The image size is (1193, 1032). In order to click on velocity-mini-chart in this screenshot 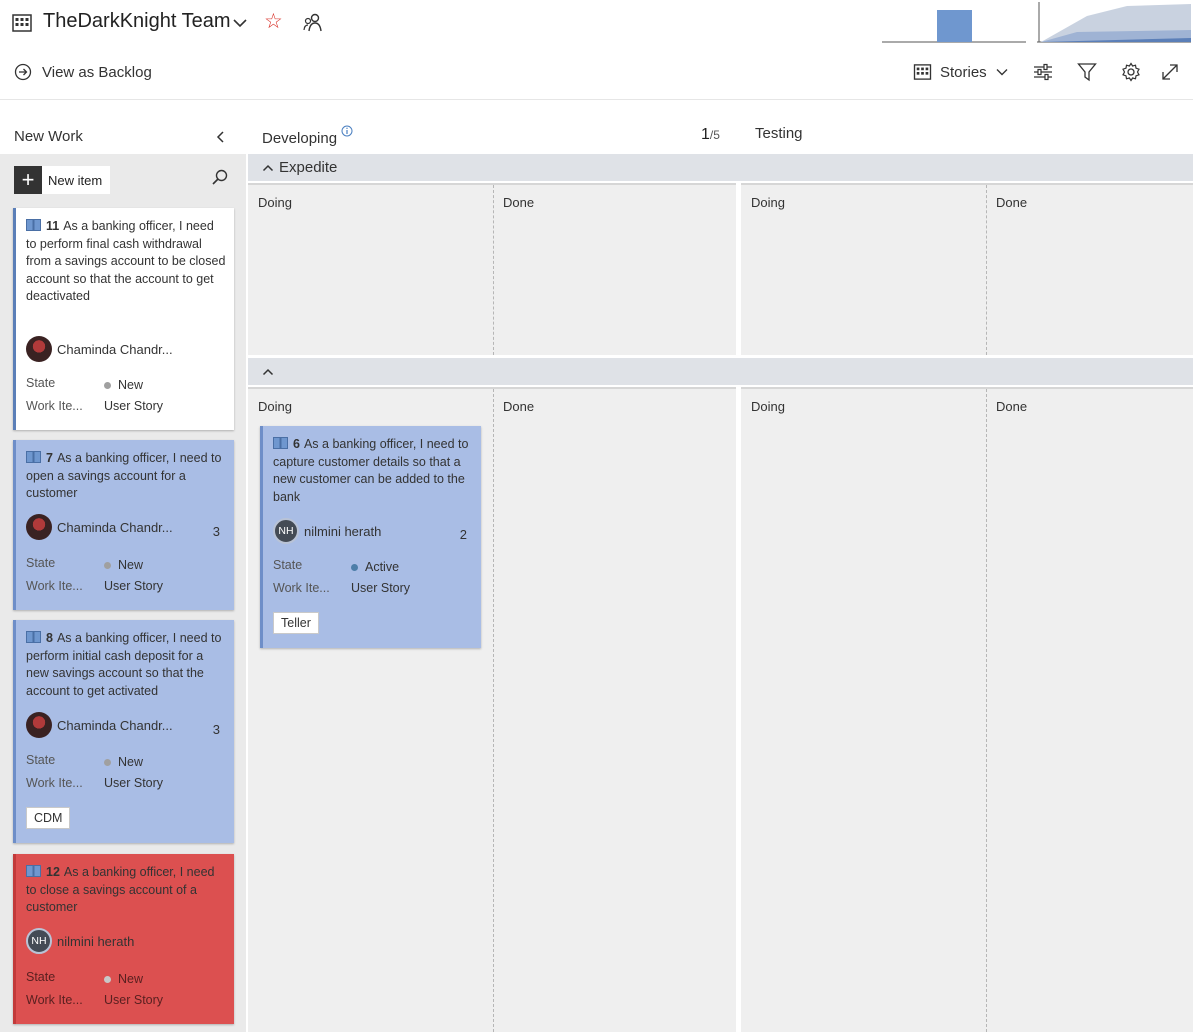, I will do `click(954, 26)`.